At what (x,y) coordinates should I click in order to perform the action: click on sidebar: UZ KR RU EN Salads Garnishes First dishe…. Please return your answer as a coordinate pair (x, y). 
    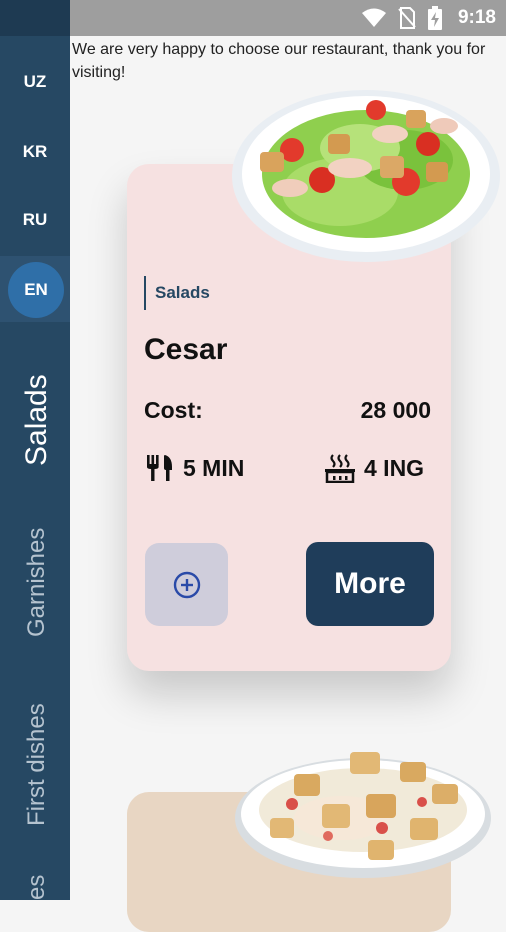
    Looking at the image, I should click on (35, 450).